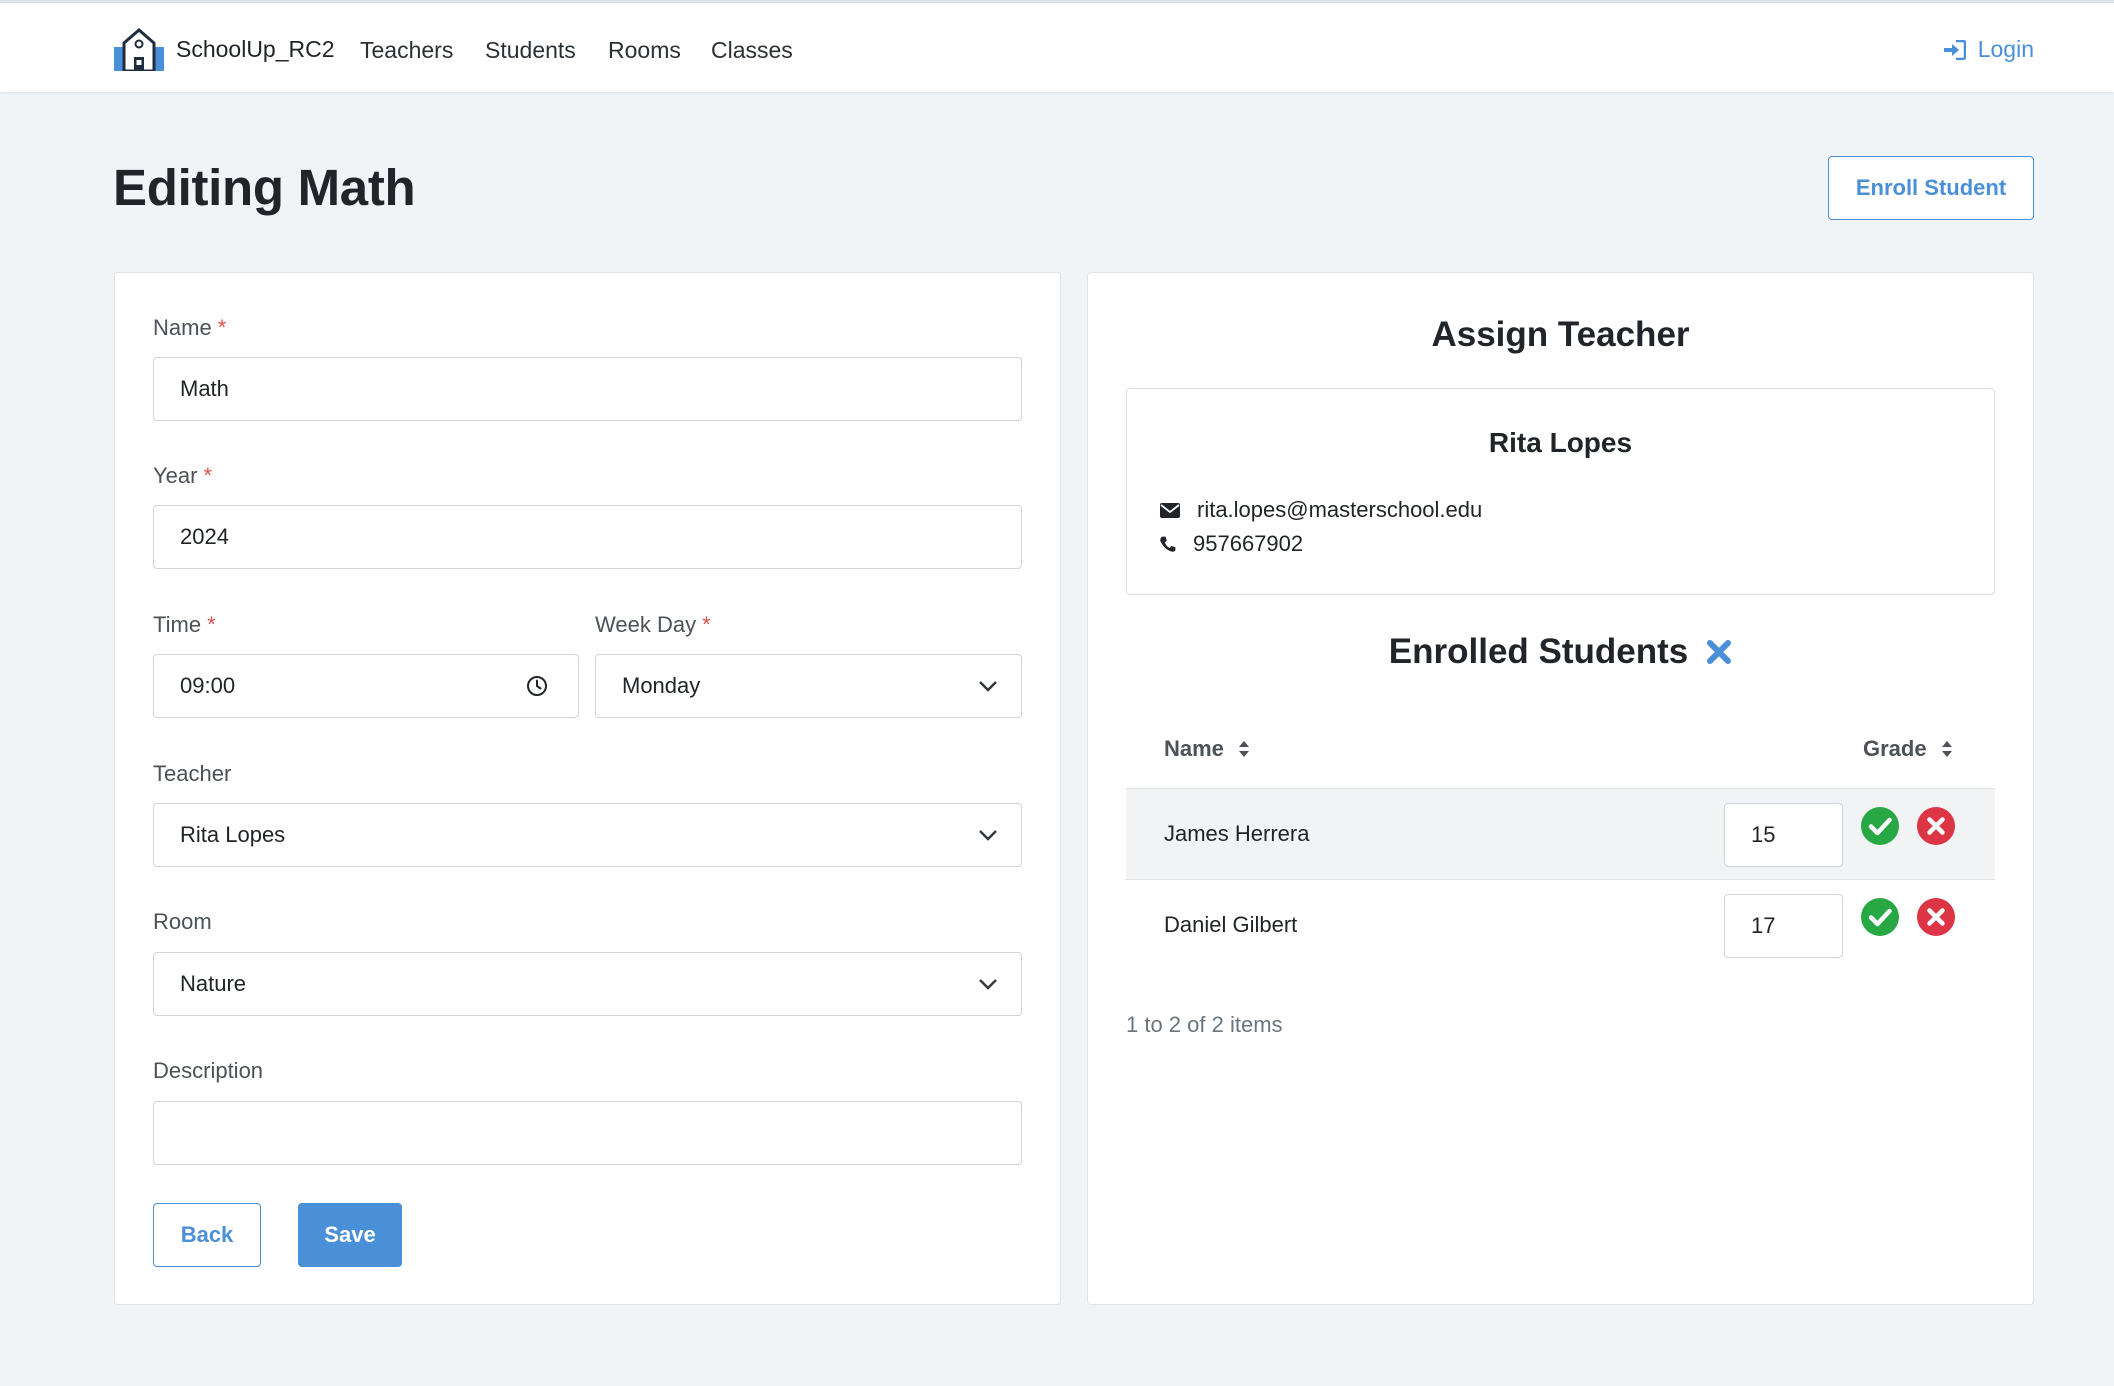 This screenshot has height=1386, width=2114. What do you see at coordinates (1340, 509) in the screenshot?
I see `teacher-email-text: rita.lopes@masterschool.edu` at bounding box center [1340, 509].